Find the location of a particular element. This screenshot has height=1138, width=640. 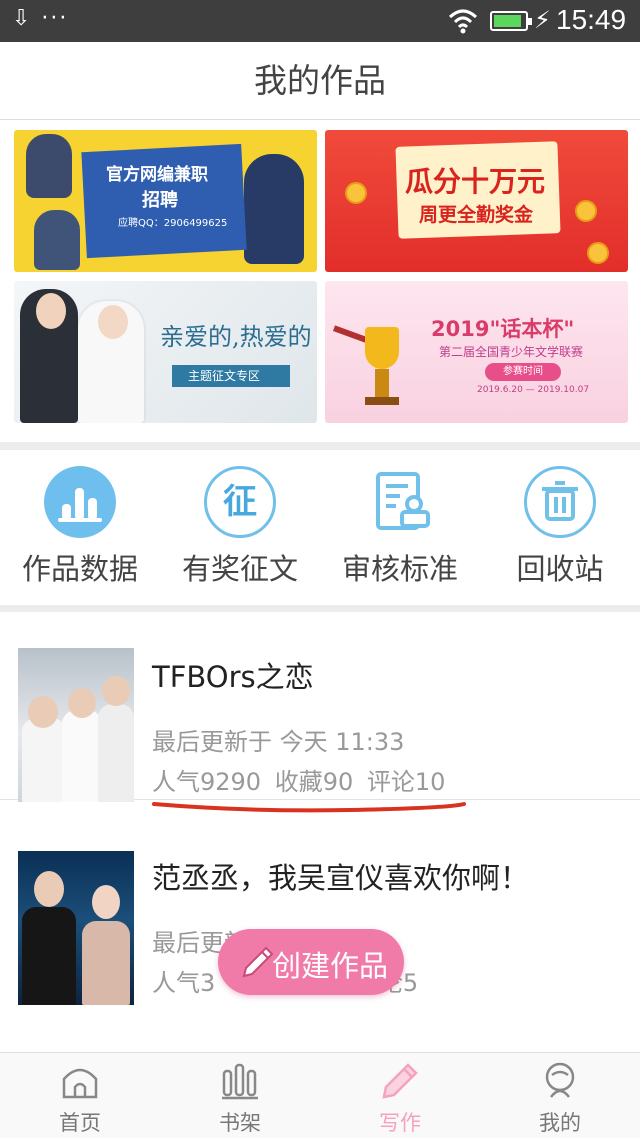

ribbon-decoration is located at coordinates (350, 334).